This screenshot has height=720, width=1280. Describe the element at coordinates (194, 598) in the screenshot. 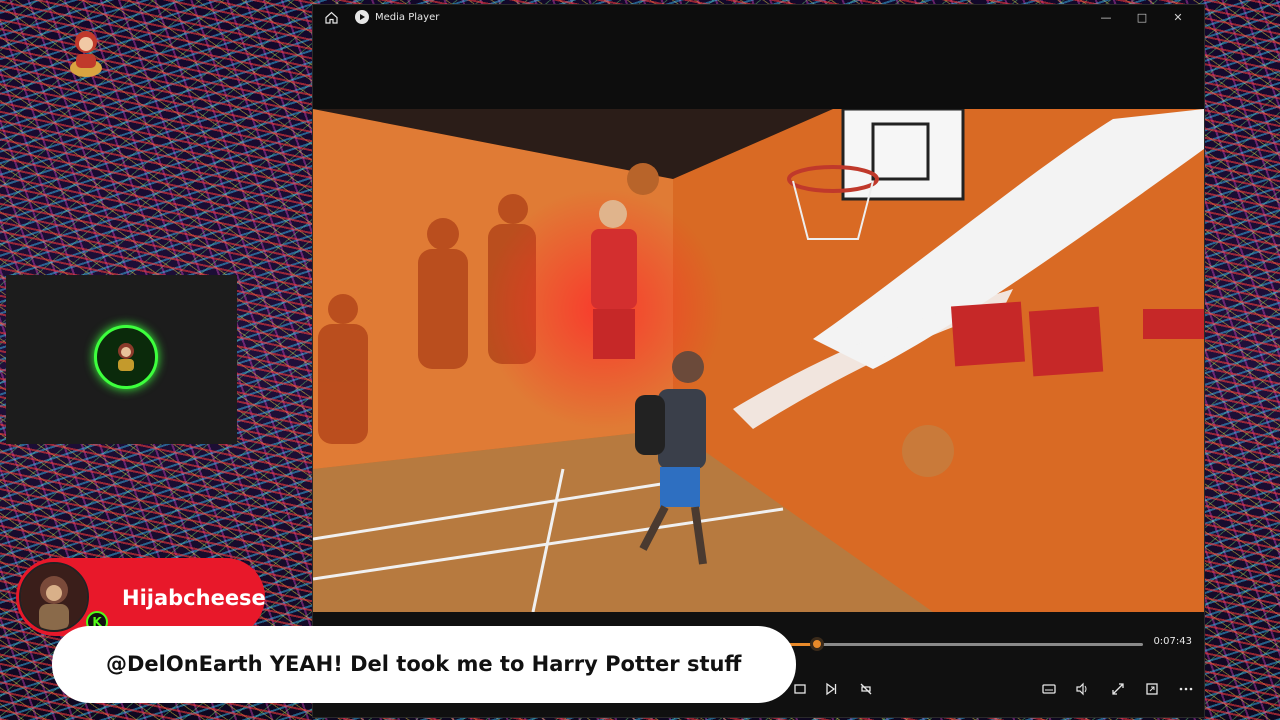

I see `chat-username: Hijabcheese` at that location.